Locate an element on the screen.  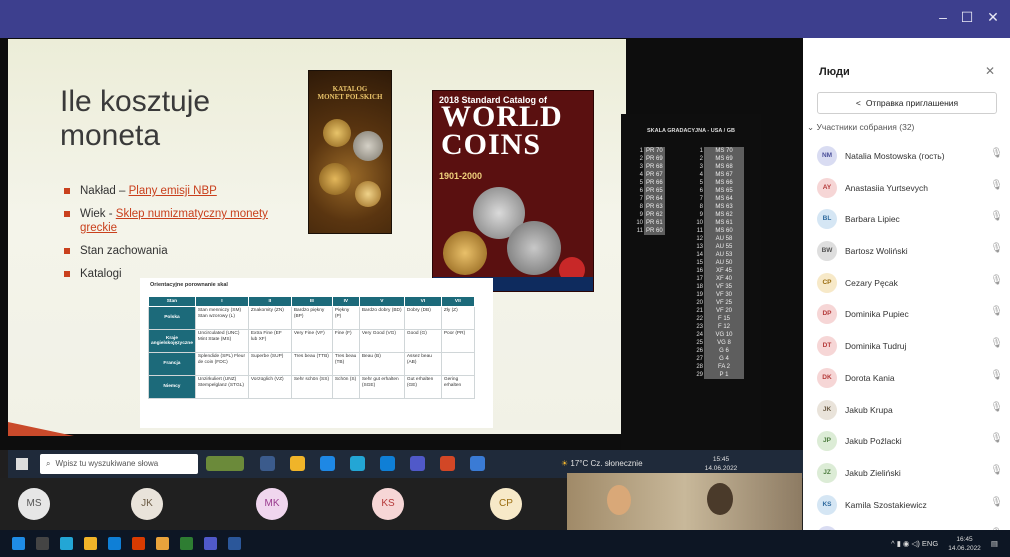
weather-text: 17°C Cz. słonecznie is located at coordinates (606, 463).